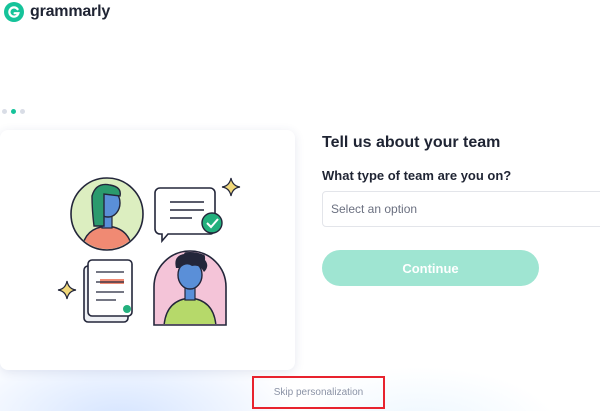  I want to click on brand-name: grammarly, so click(70, 11).